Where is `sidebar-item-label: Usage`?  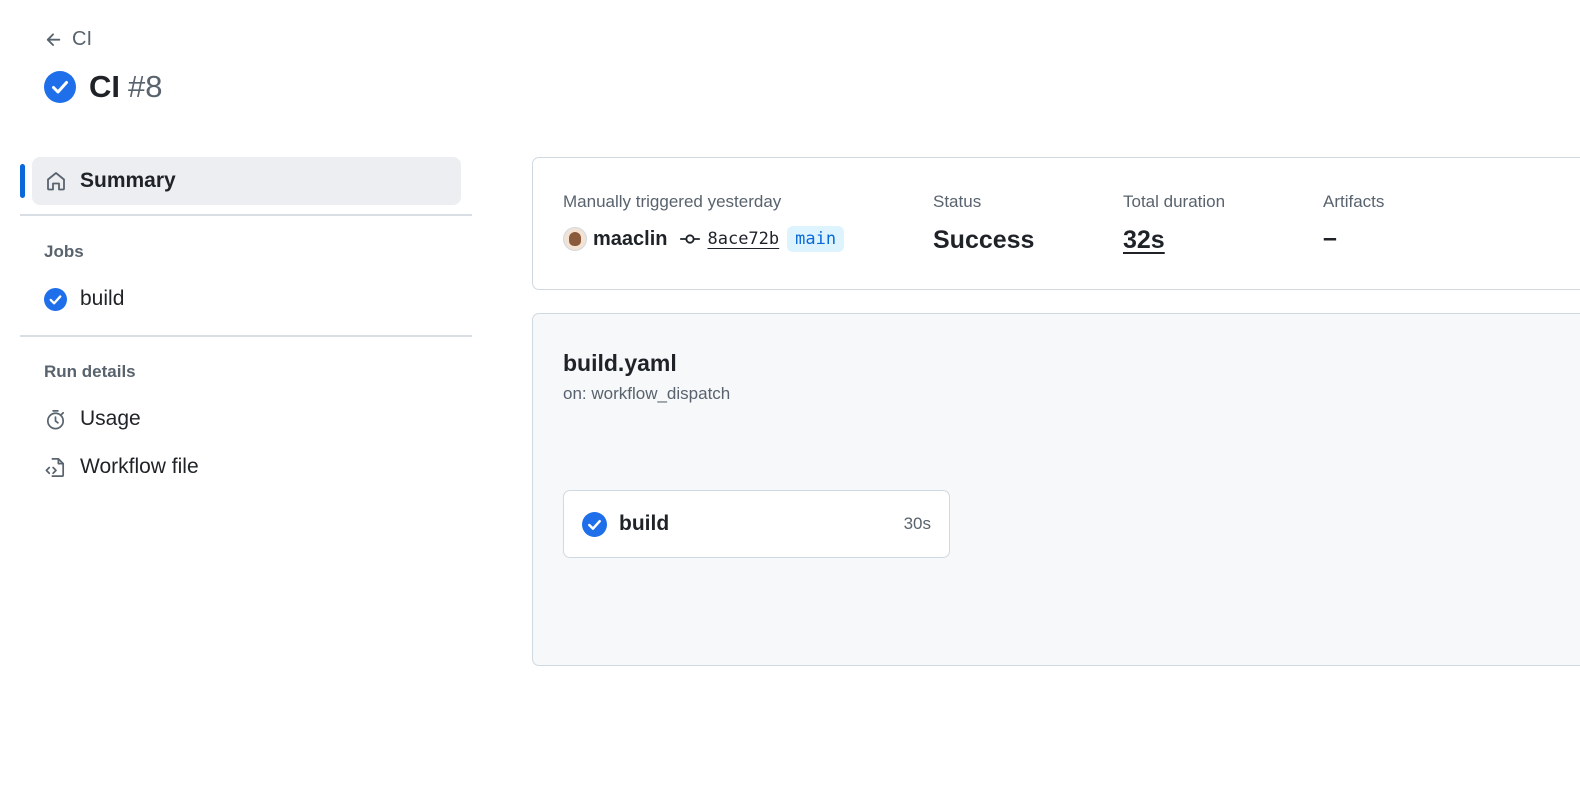 sidebar-item-label: Usage is located at coordinates (110, 418).